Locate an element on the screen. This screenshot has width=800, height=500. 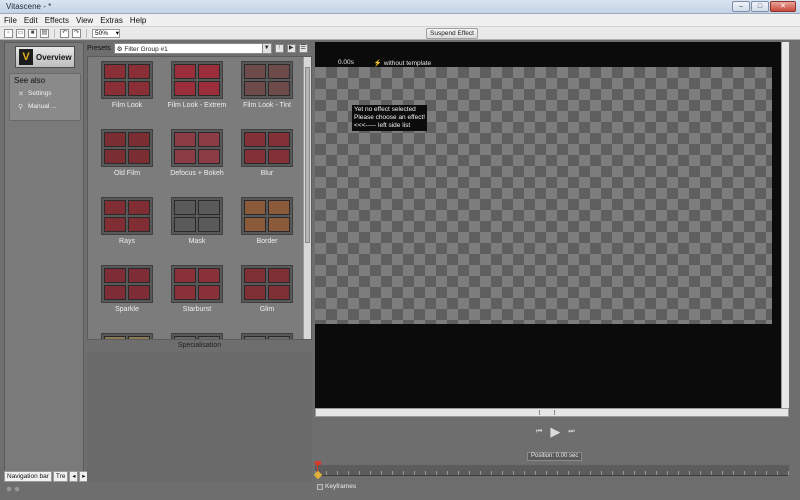
preset-item: Old Film is located at coordinates (127, 159).